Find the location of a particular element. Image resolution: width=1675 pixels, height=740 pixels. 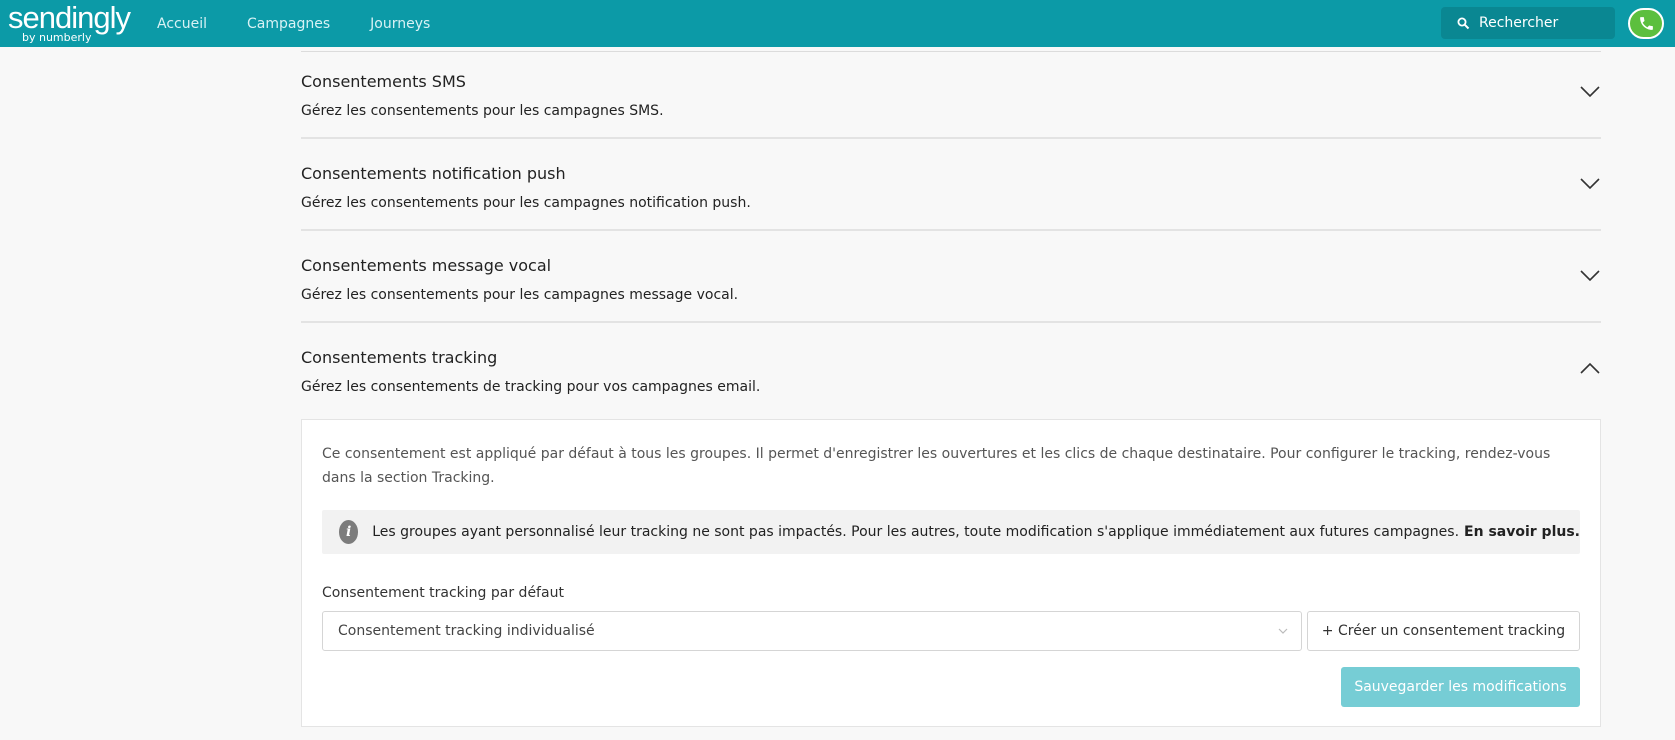

nav-item-accueil: Accueil is located at coordinates (182, 24).